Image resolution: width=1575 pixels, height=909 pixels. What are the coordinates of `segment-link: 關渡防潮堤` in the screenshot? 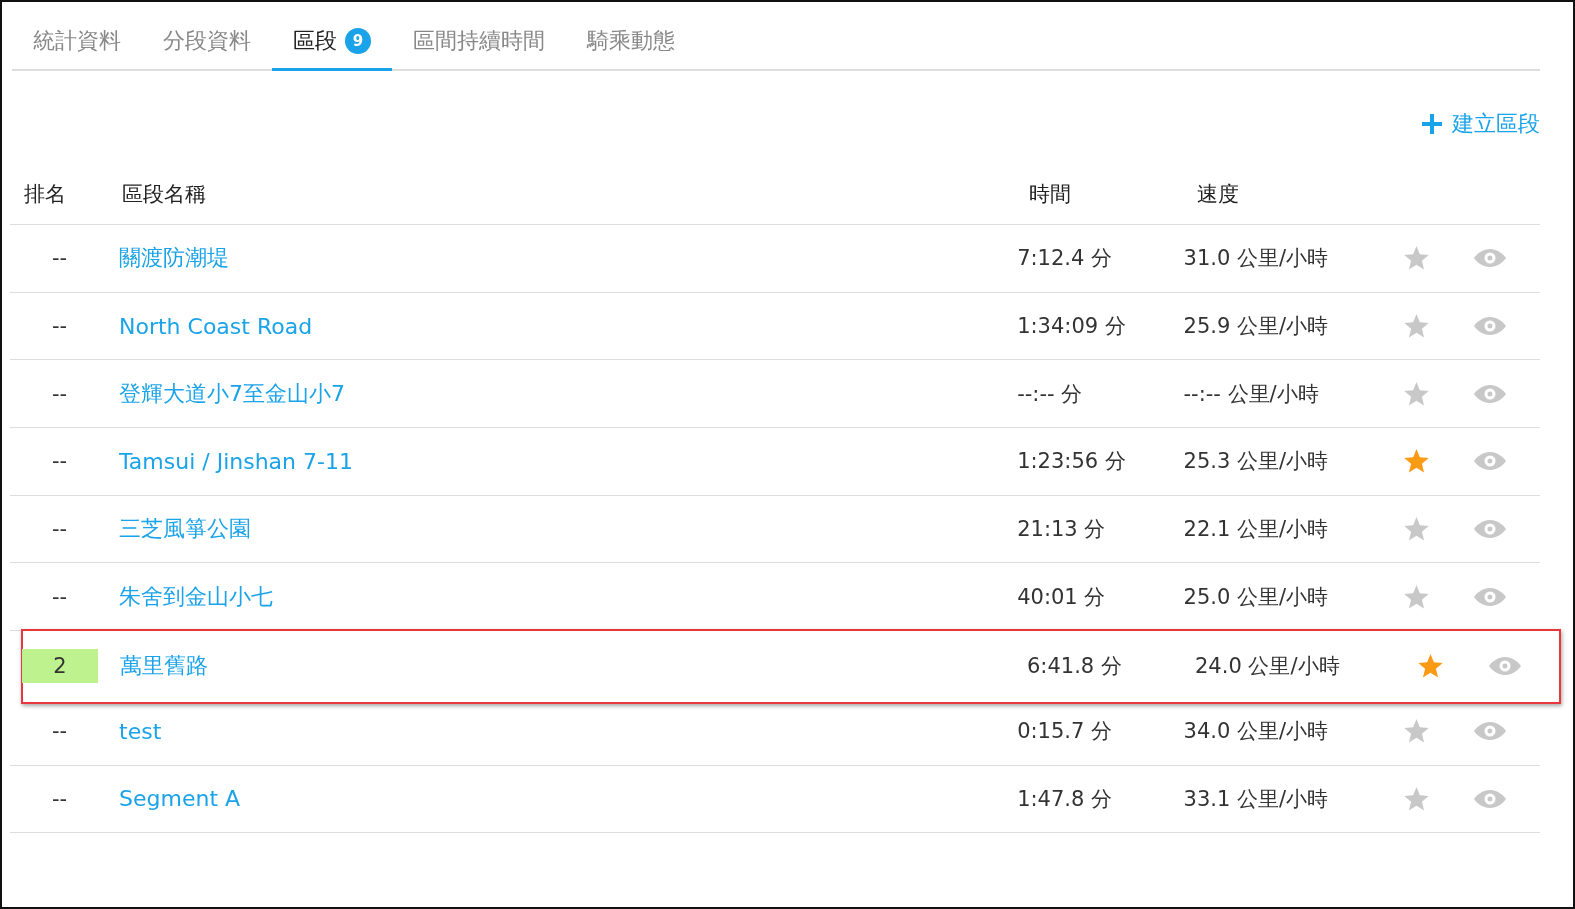 It's located at (174, 258).